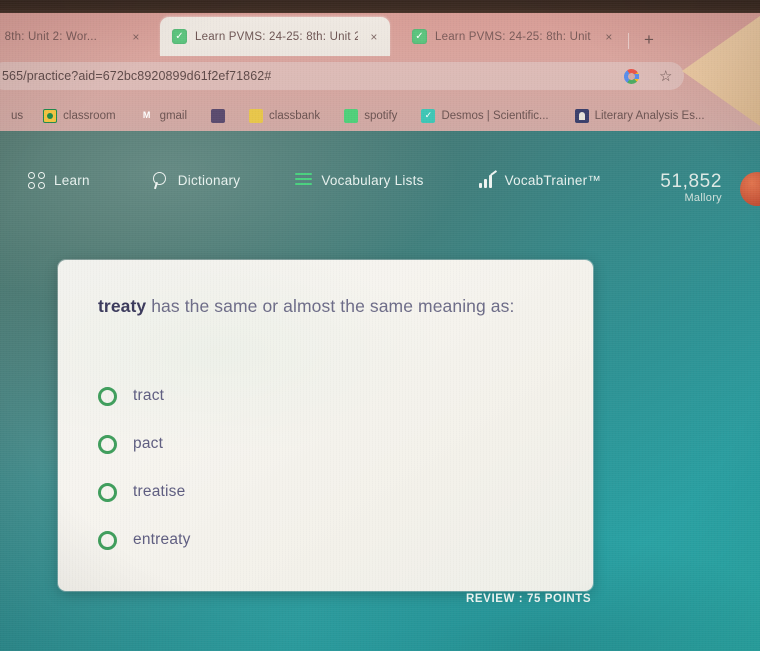  Describe the element at coordinates (122, 306) in the screenshot. I see `question-word: treaty` at that location.